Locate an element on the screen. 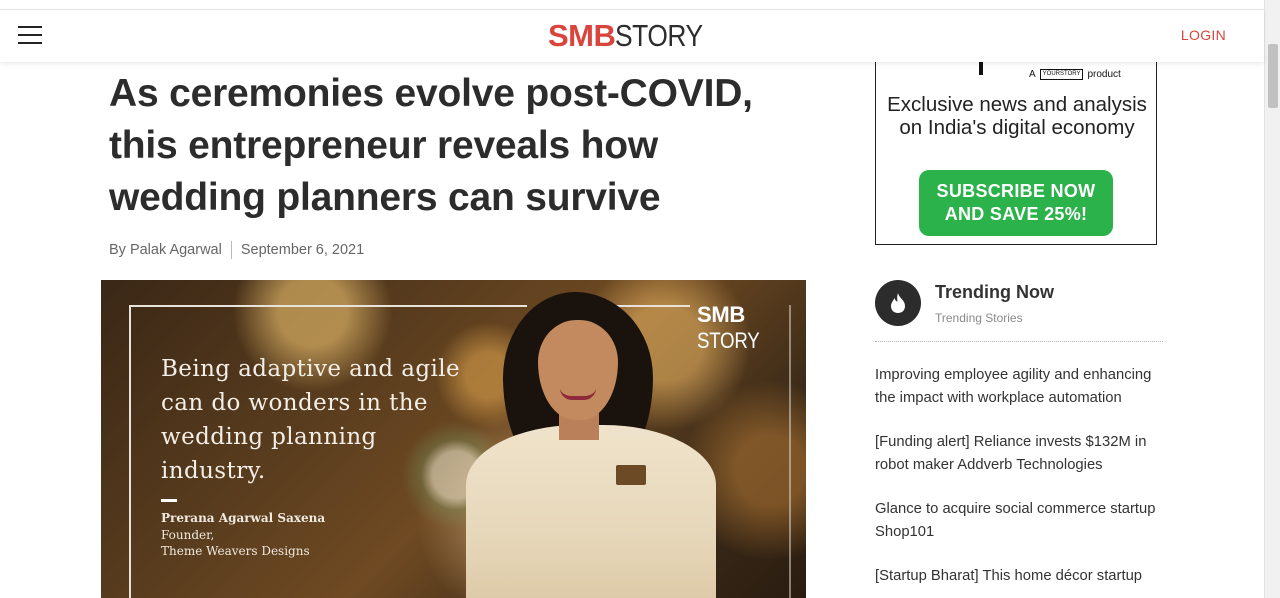 Image resolution: width=1280 pixels, height=598 pixels. site-logo: SMB STORY is located at coordinates (633, 36).